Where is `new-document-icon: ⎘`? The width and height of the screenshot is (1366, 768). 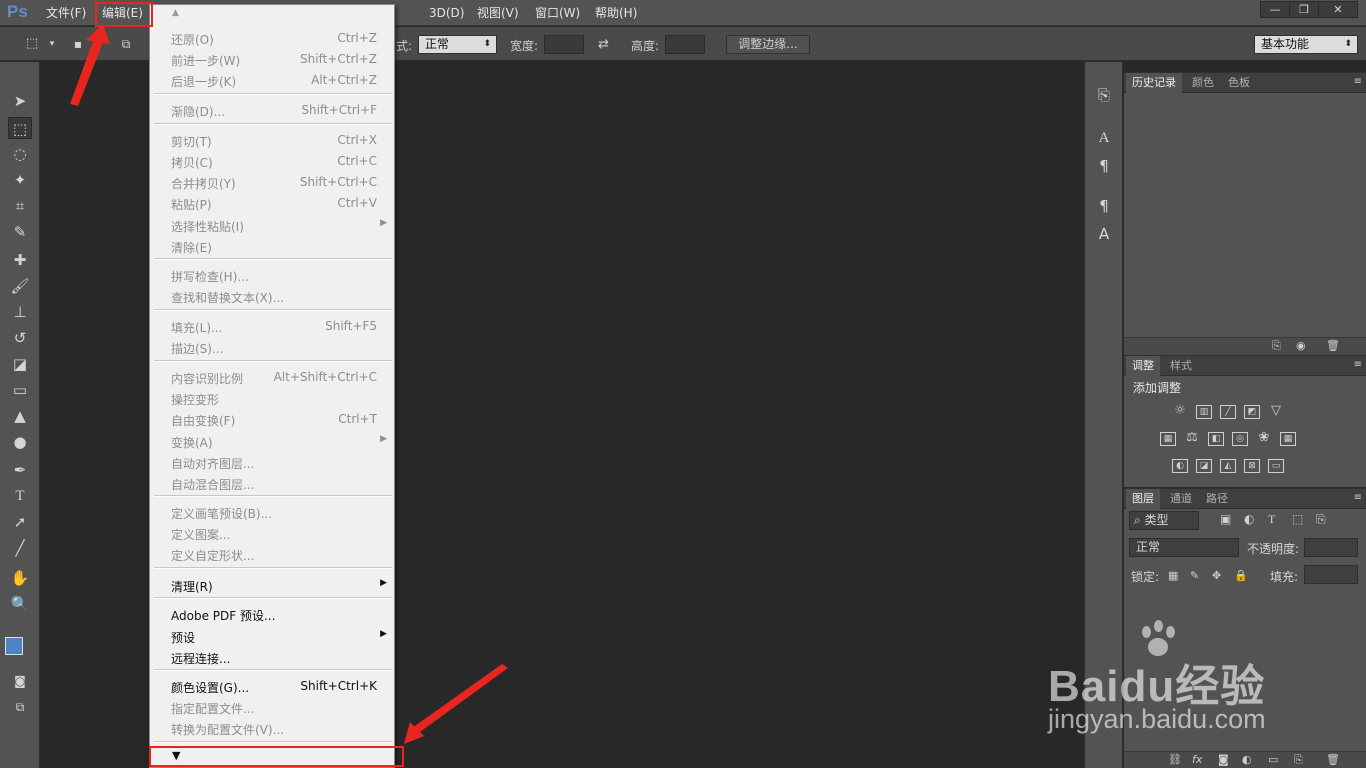 new-document-icon: ⎘ is located at coordinates (1276, 346).